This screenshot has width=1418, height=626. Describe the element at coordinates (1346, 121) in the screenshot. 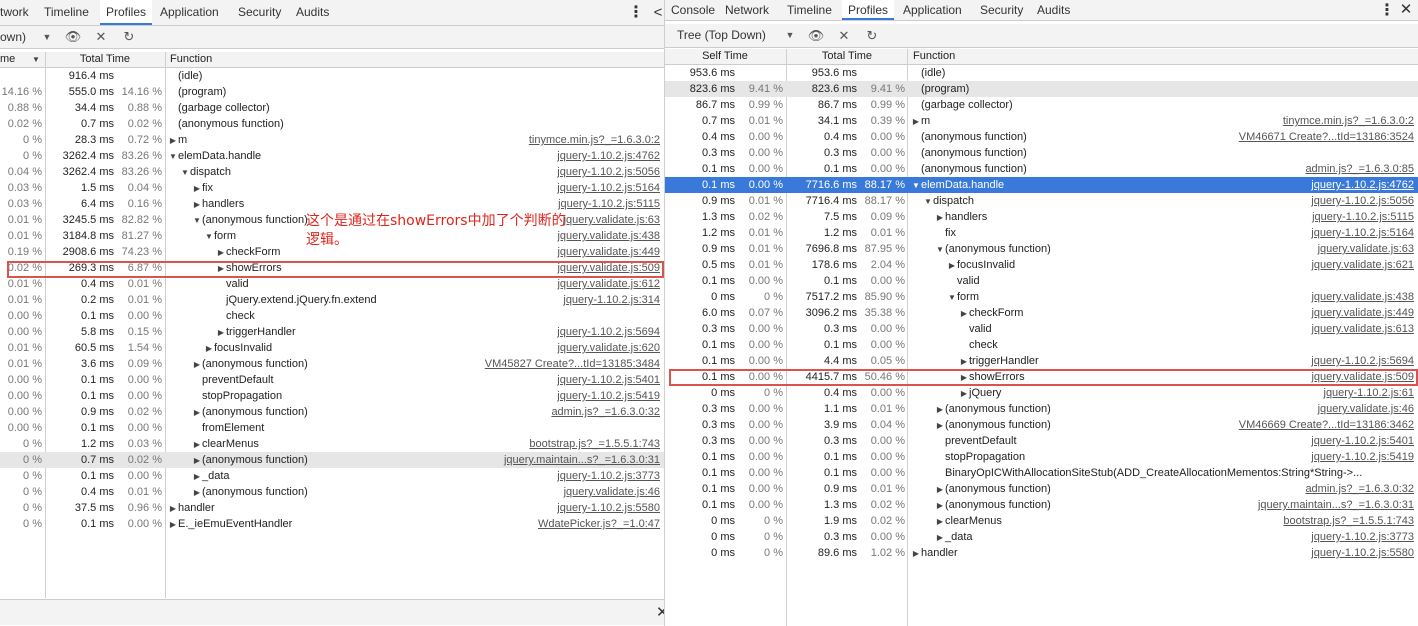

I see `source-link: tinymce.min.js?_=1.6.3.0:2` at that location.